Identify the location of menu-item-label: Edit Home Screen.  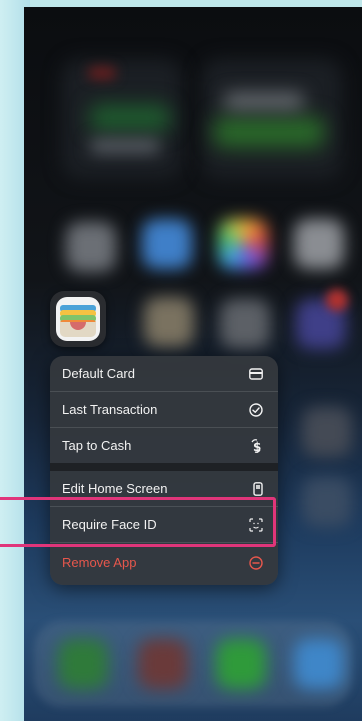
(115, 488).